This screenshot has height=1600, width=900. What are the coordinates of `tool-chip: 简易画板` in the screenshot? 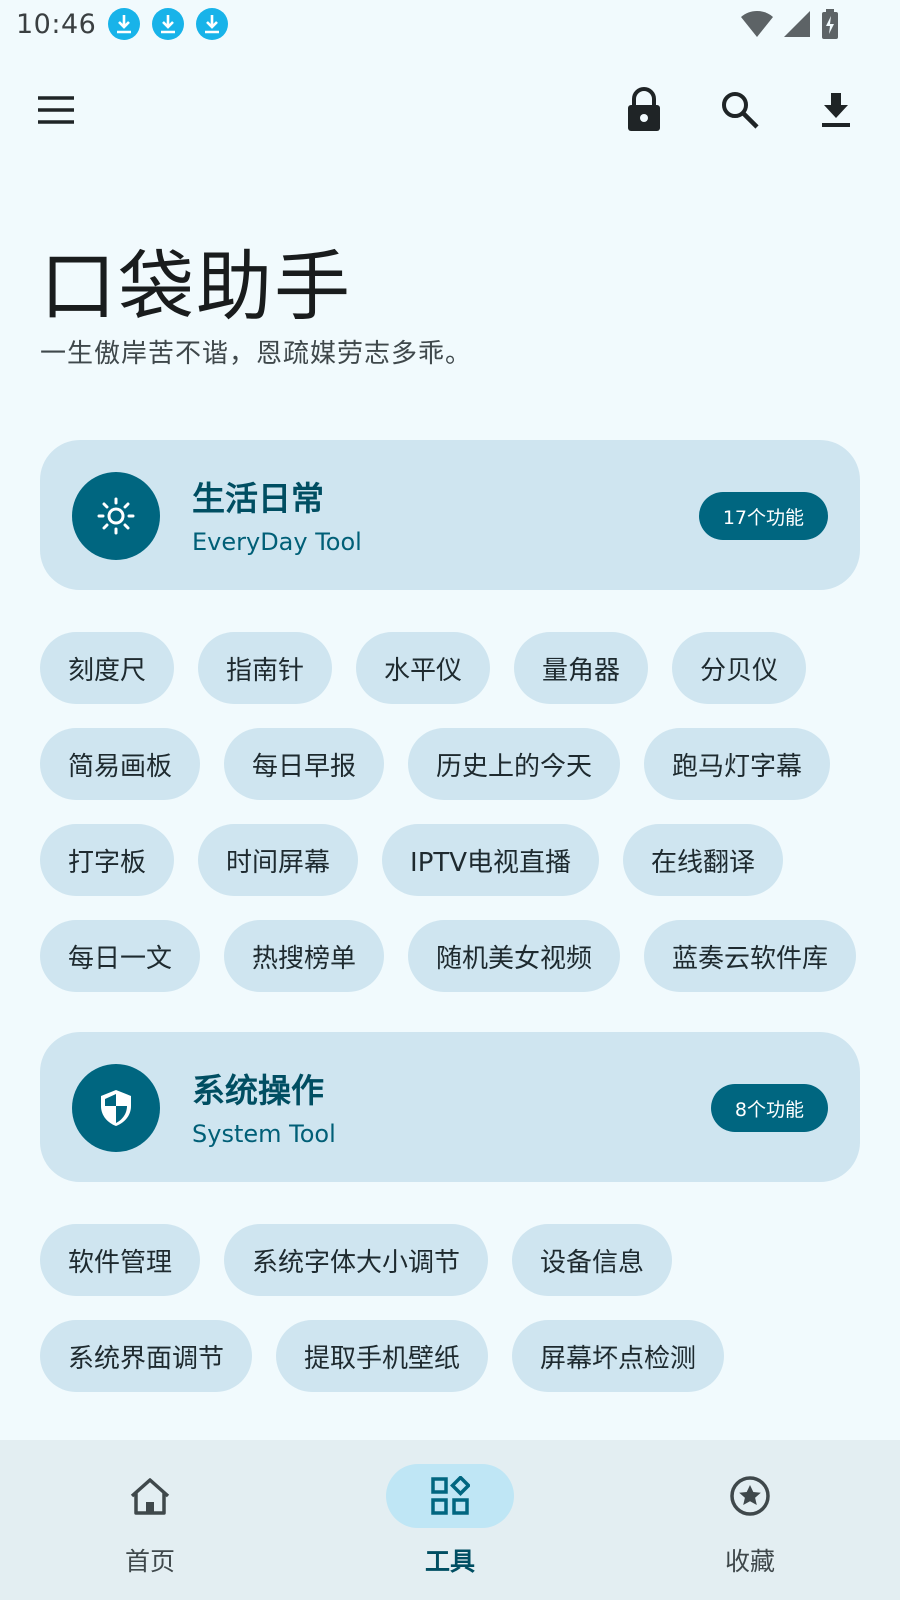 It's located at (120, 764).